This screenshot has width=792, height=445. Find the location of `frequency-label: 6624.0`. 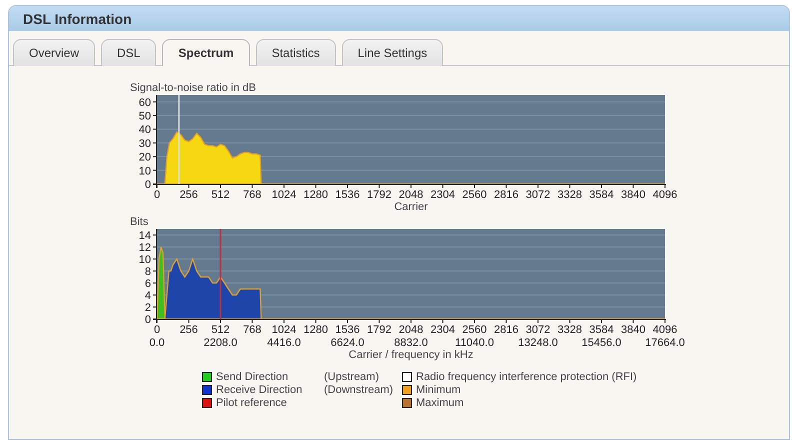

frequency-label: 6624.0 is located at coordinates (347, 343).